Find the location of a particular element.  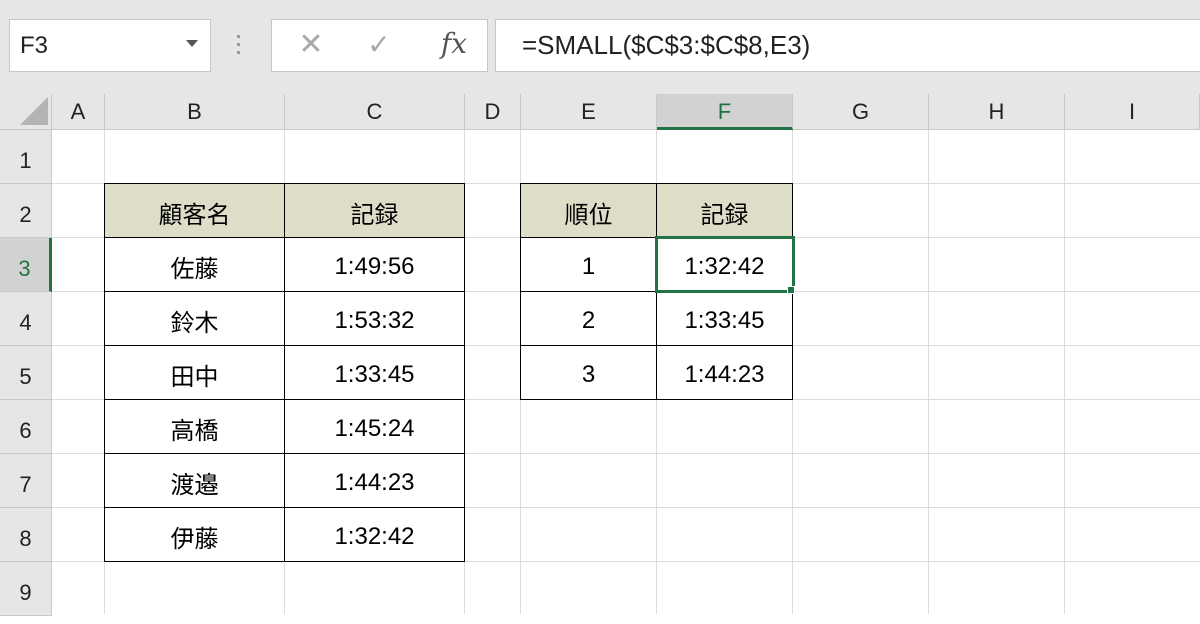

table1-cell-record: 1:32:42 is located at coordinates (374, 534).